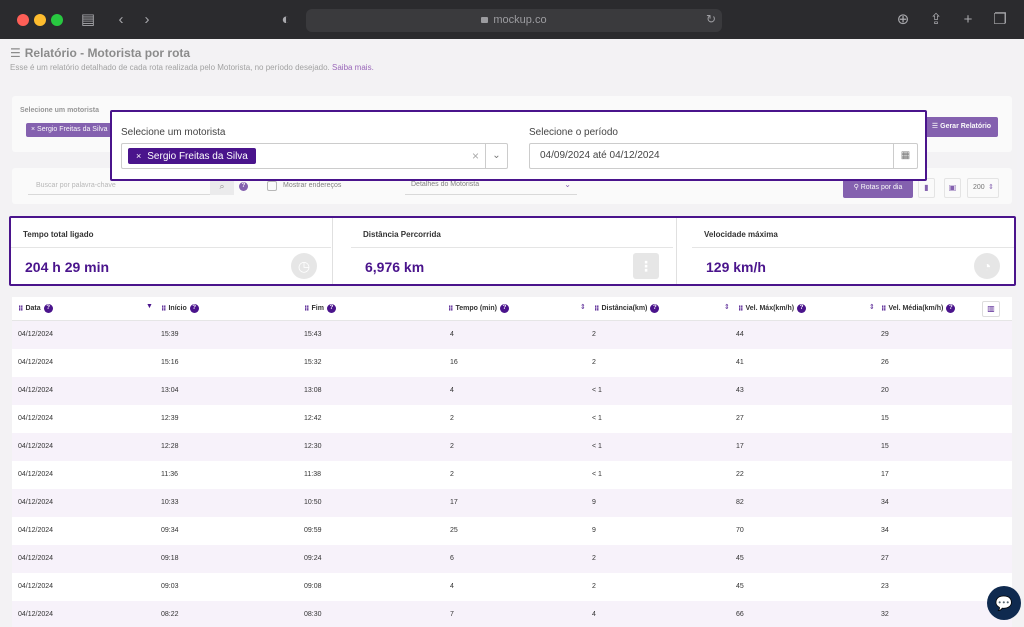  I want to click on table-row: 04/12/2024 08:22 08:30 7 4 66 32, so click(512, 614).